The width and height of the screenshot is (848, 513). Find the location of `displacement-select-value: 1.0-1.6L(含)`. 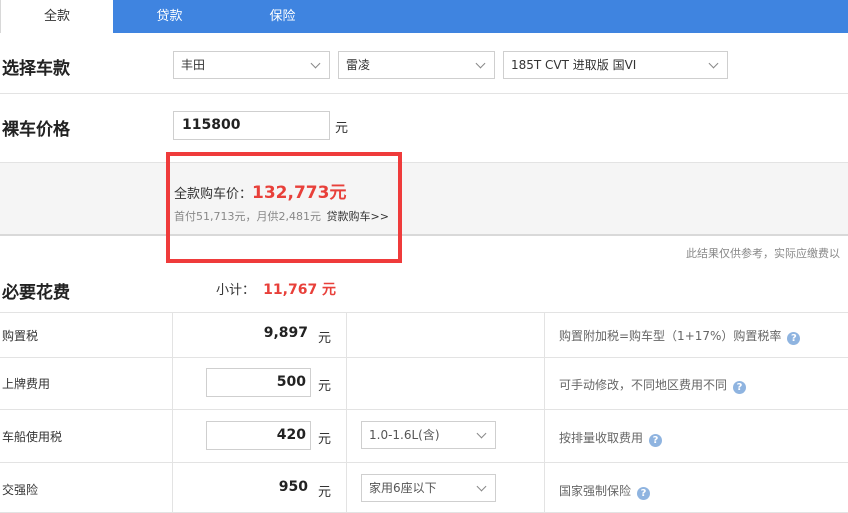

displacement-select-value: 1.0-1.6L(含) is located at coordinates (404, 435).